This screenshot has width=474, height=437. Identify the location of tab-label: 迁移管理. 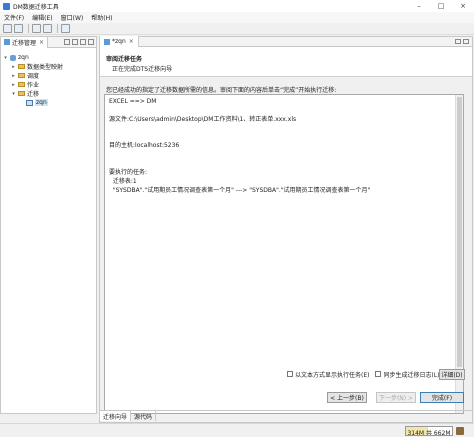
(24, 43).